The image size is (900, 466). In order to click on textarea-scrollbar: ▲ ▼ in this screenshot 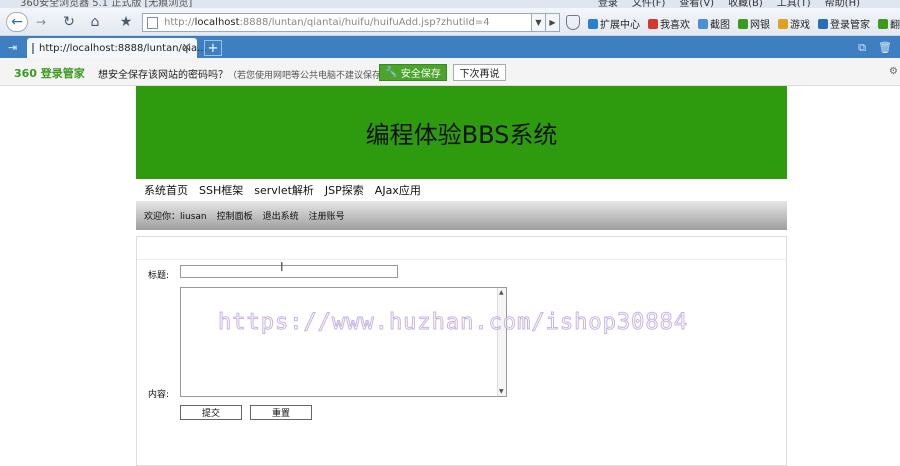, I will do `click(501, 342)`.